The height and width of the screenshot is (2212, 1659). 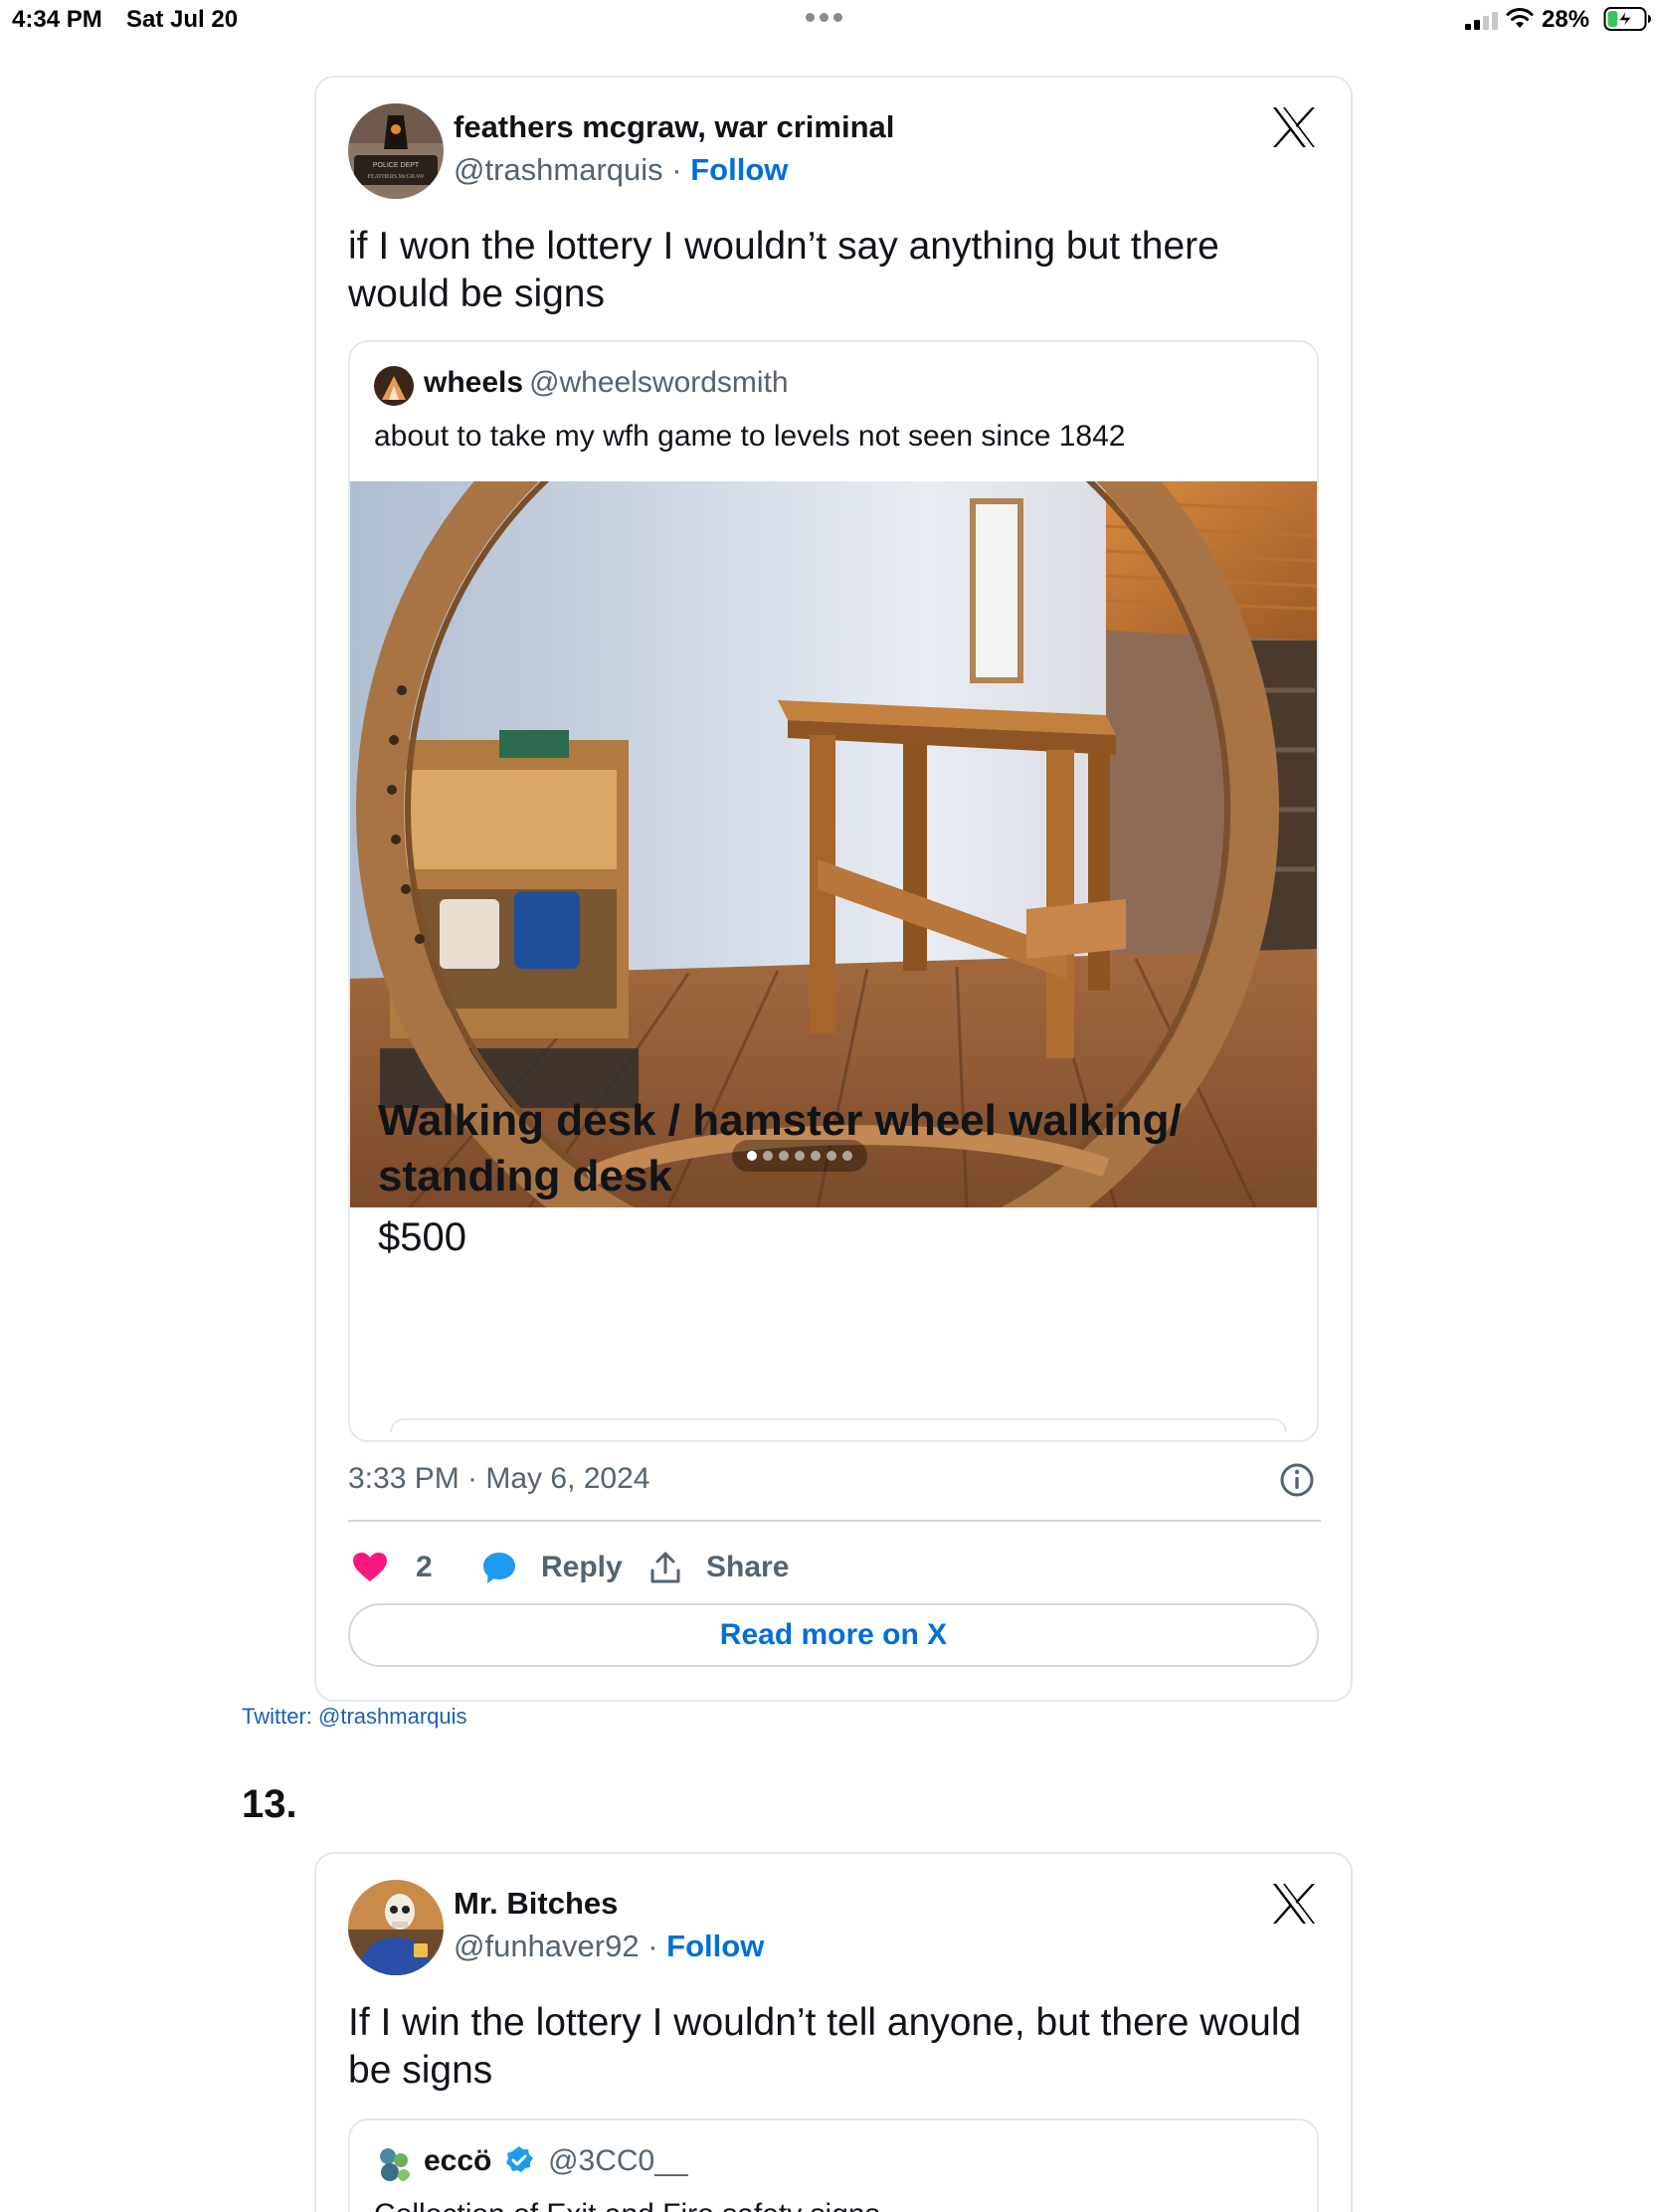 What do you see at coordinates (618, 2160) in the screenshot?
I see `quoted-author-handle: @3CC0__` at bounding box center [618, 2160].